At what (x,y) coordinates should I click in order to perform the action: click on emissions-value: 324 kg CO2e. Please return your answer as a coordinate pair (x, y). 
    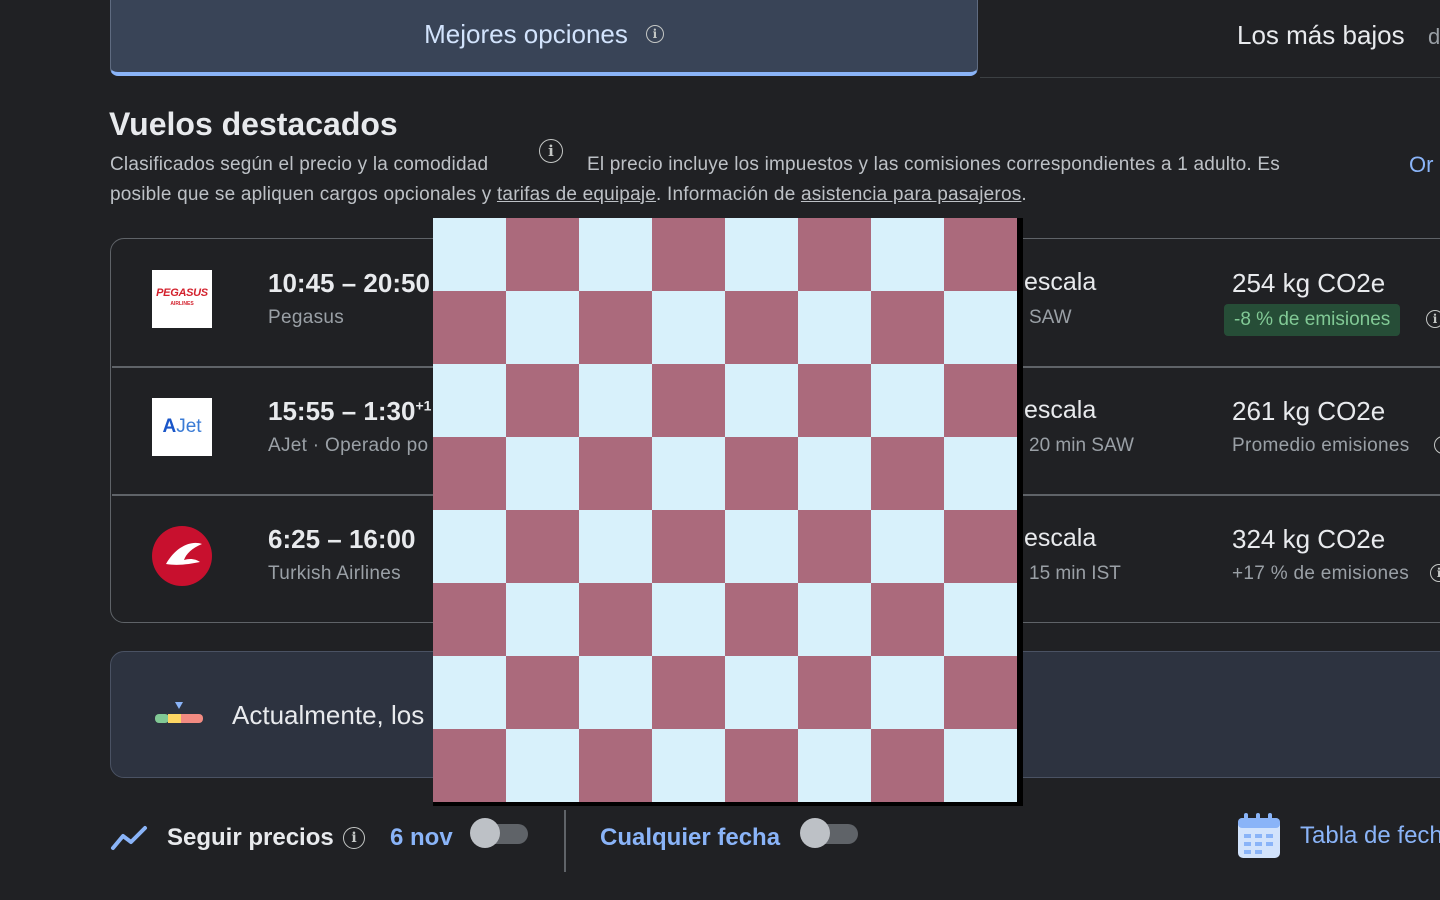
    Looking at the image, I should click on (1309, 539).